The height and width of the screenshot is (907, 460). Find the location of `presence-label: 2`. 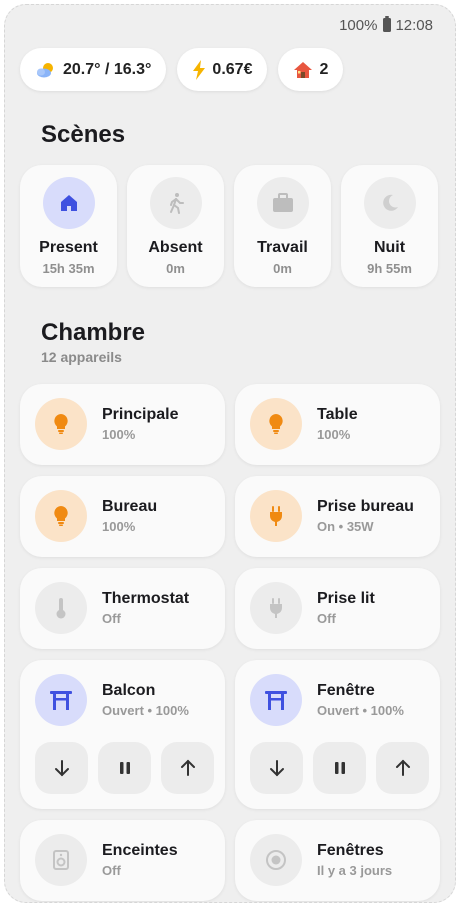

presence-label: 2 is located at coordinates (324, 69).